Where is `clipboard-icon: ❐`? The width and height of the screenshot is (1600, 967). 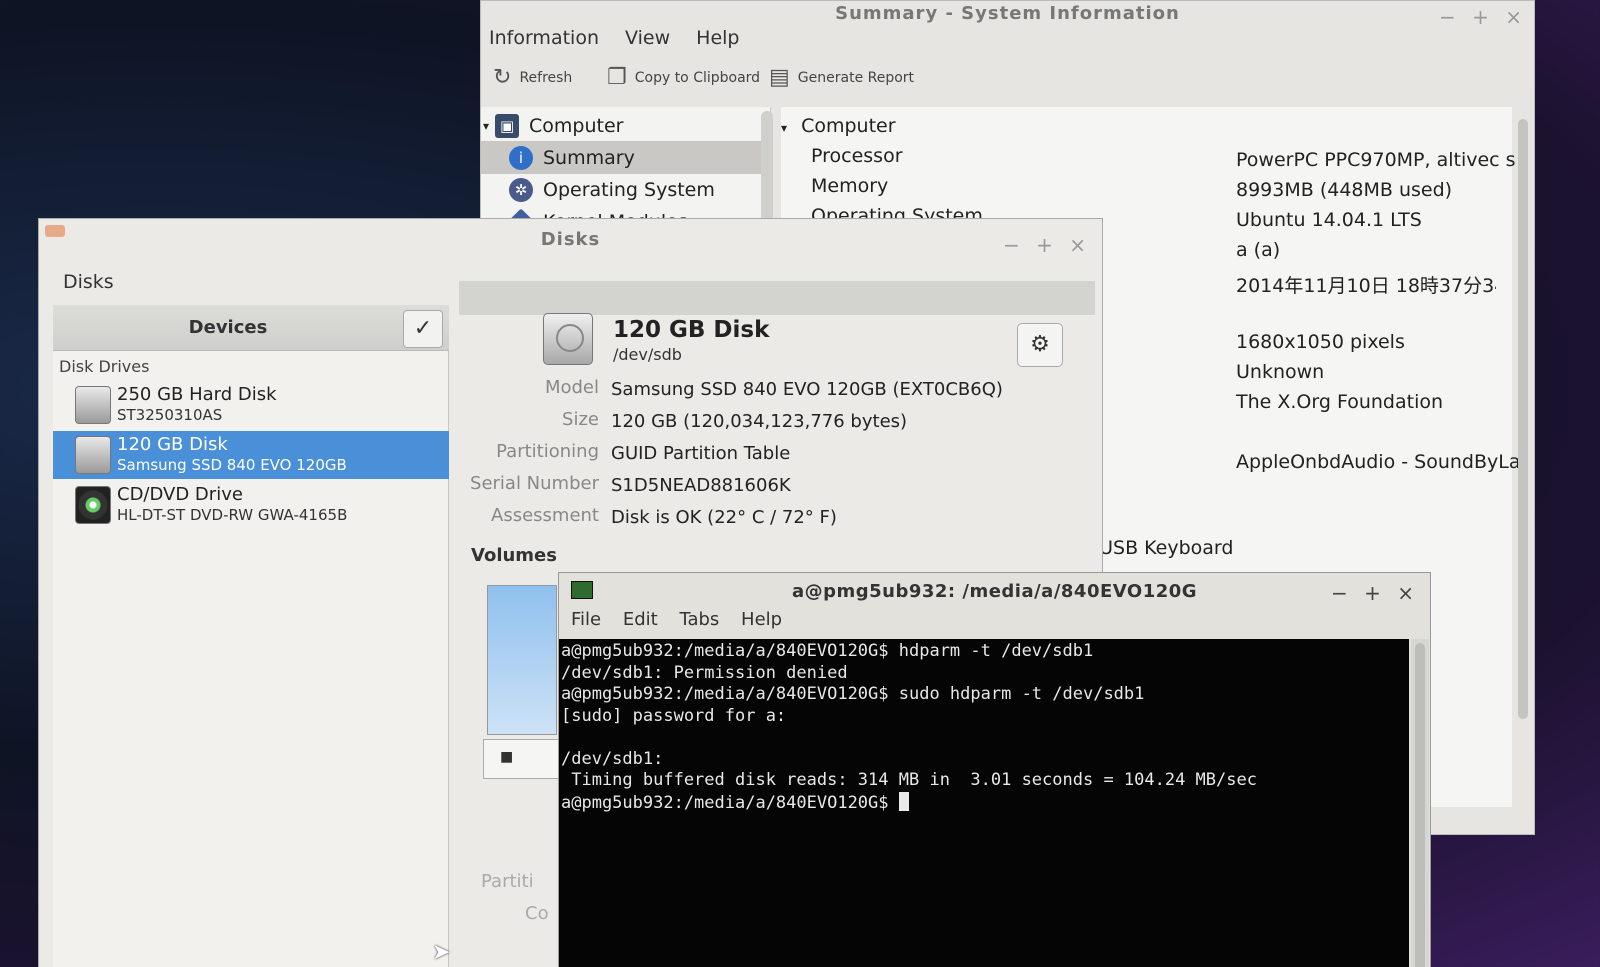
clipboard-icon: ❐ is located at coordinates (617, 77).